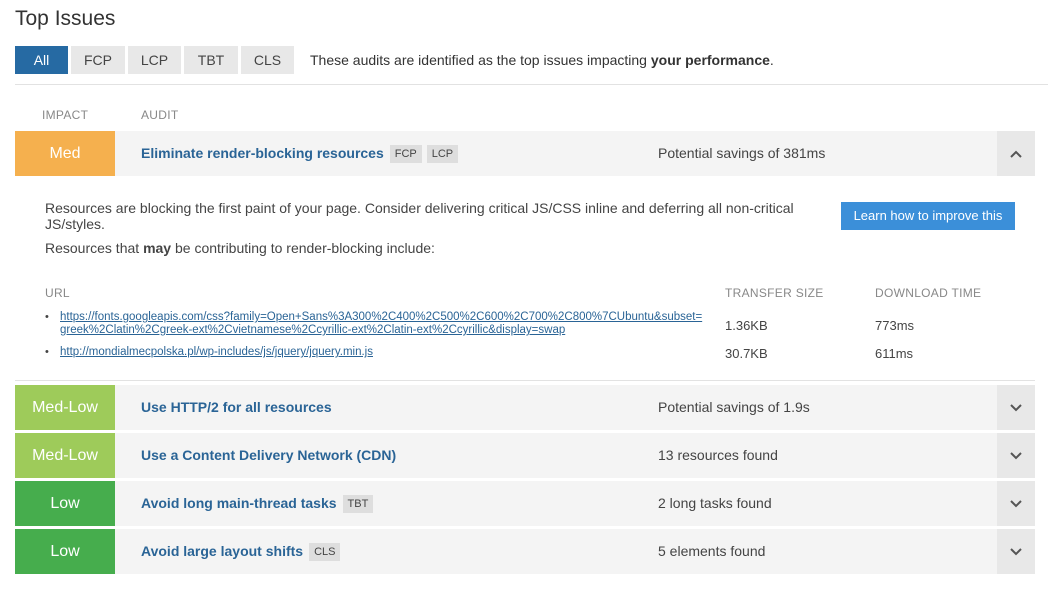  I want to click on header-divider, so click(531, 84).